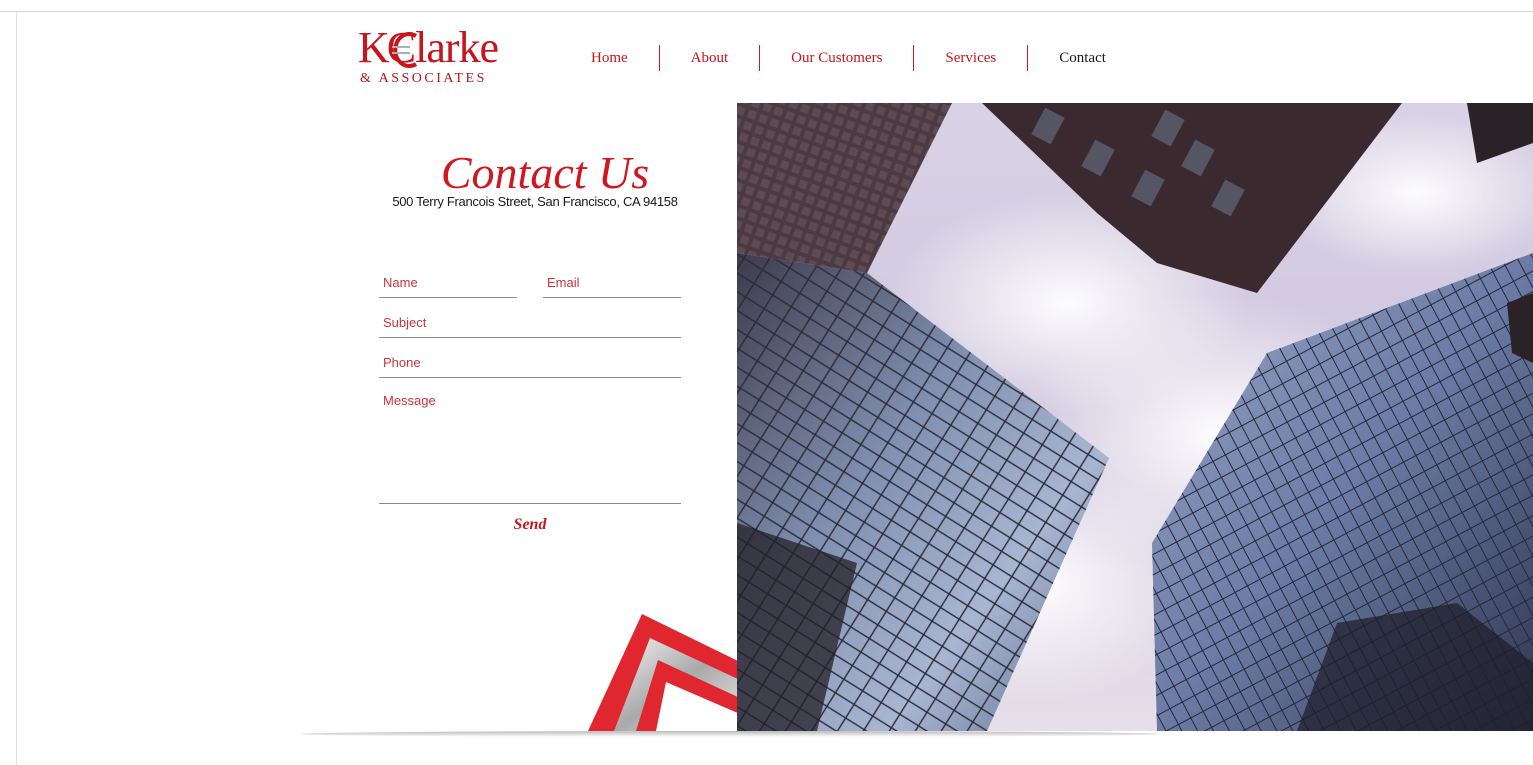  What do you see at coordinates (664, 672) in the screenshot?
I see `corner-decoration-icon` at bounding box center [664, 672].